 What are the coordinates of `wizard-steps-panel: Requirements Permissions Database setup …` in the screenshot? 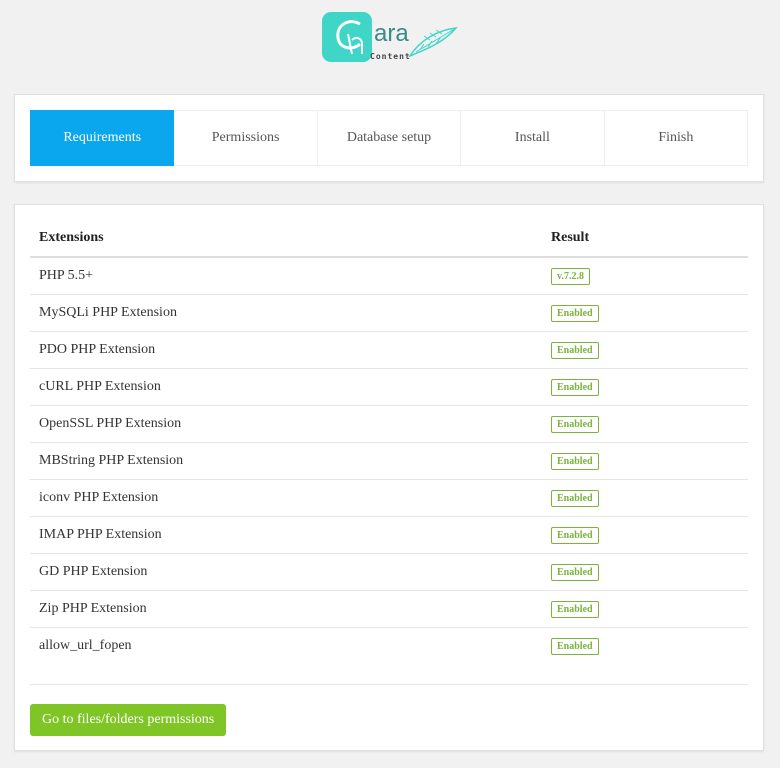 It's located at (389, 138).